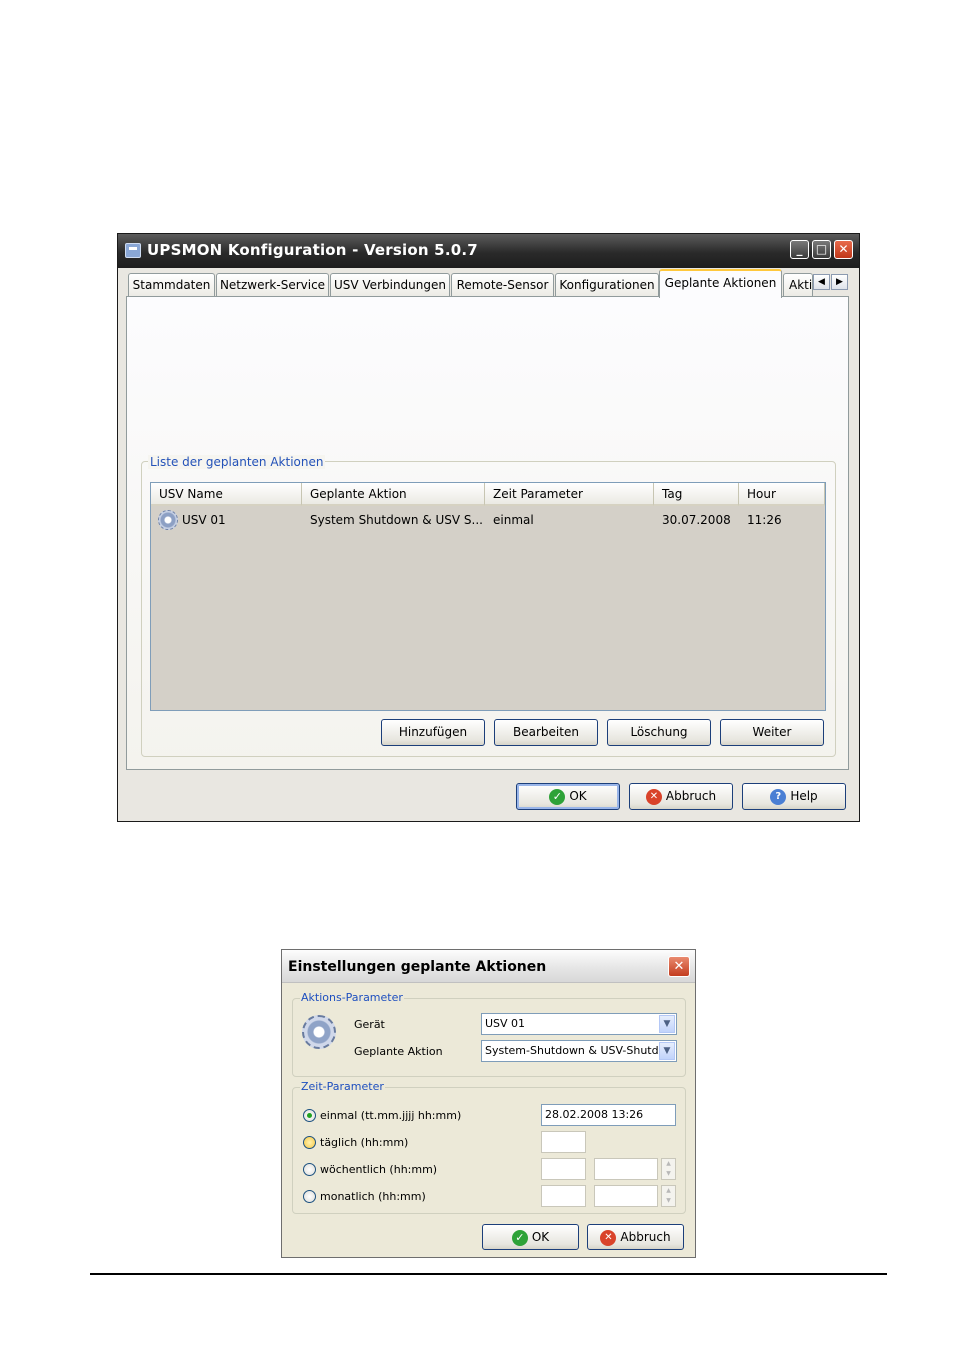 This screenshot has height=1350, width=954. Describe the element at coordinates (204, 520) in the screenshot. I see `cell-usv-name: USV 01` at that location.